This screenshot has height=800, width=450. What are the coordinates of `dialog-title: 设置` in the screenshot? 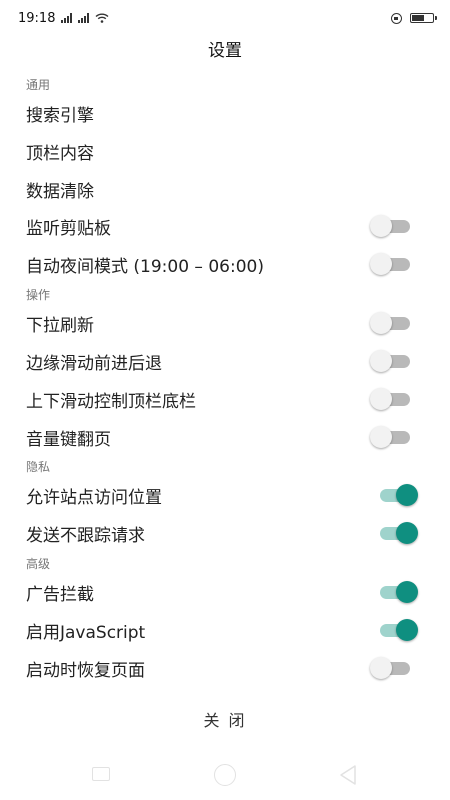 It's located at (225, 51).